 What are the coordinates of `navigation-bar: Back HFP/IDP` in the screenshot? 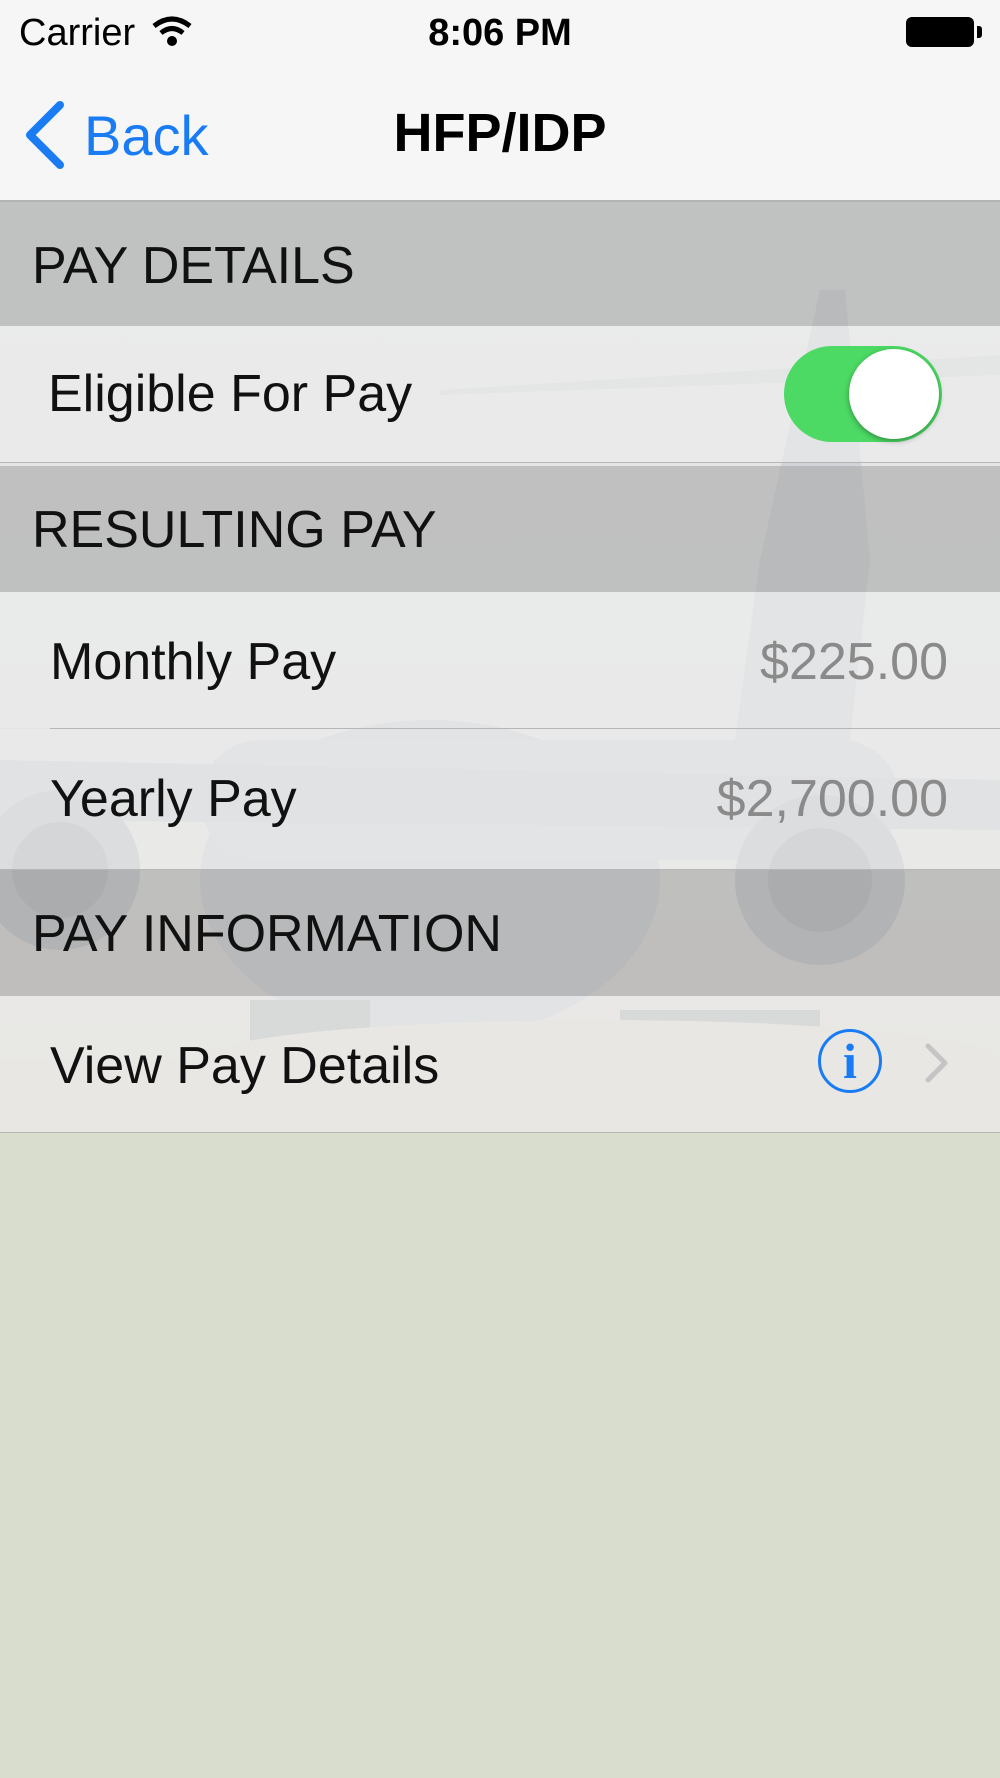 It's located at (500, 134).